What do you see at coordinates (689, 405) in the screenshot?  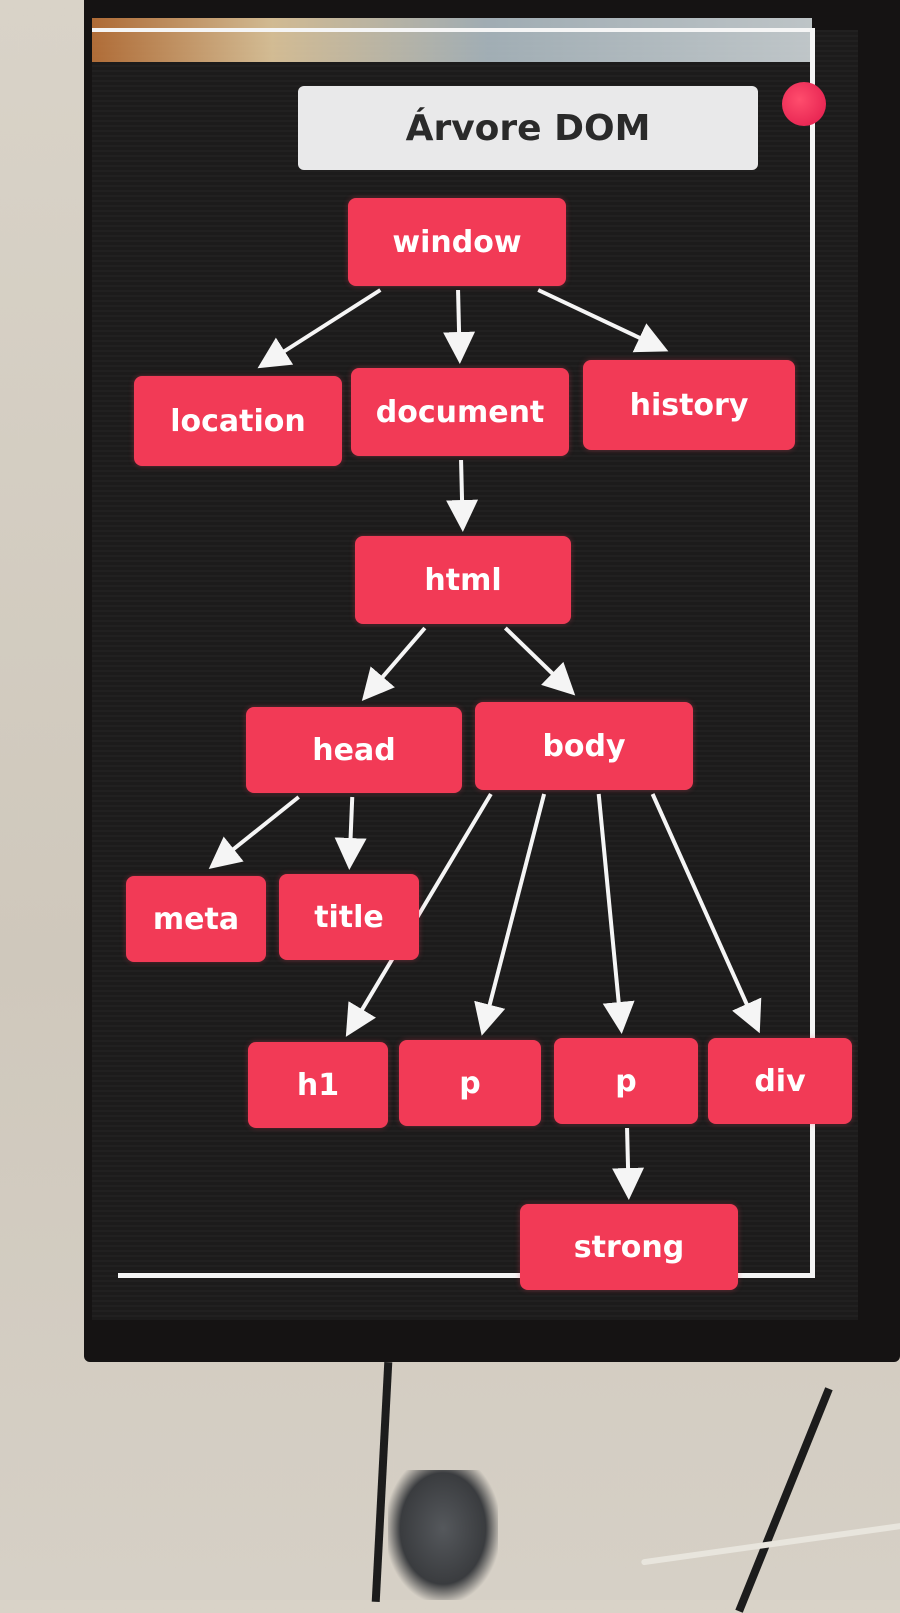 I see `node-history: history` at bounding box center [689, 405].